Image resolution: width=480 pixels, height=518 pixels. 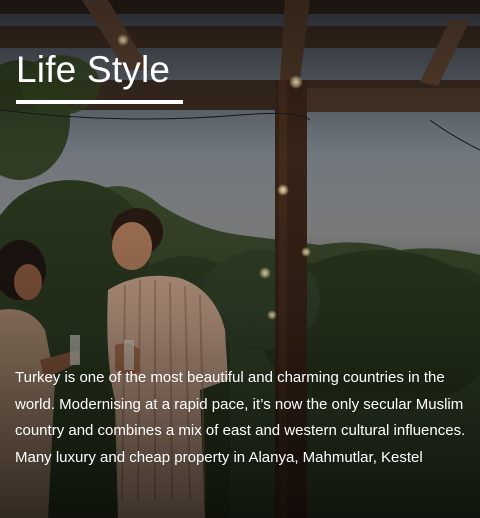 What do you see at coordinates (93, 69) in the screenshot?
I see `page-title: Life Style` at bounding box center [93, 69].